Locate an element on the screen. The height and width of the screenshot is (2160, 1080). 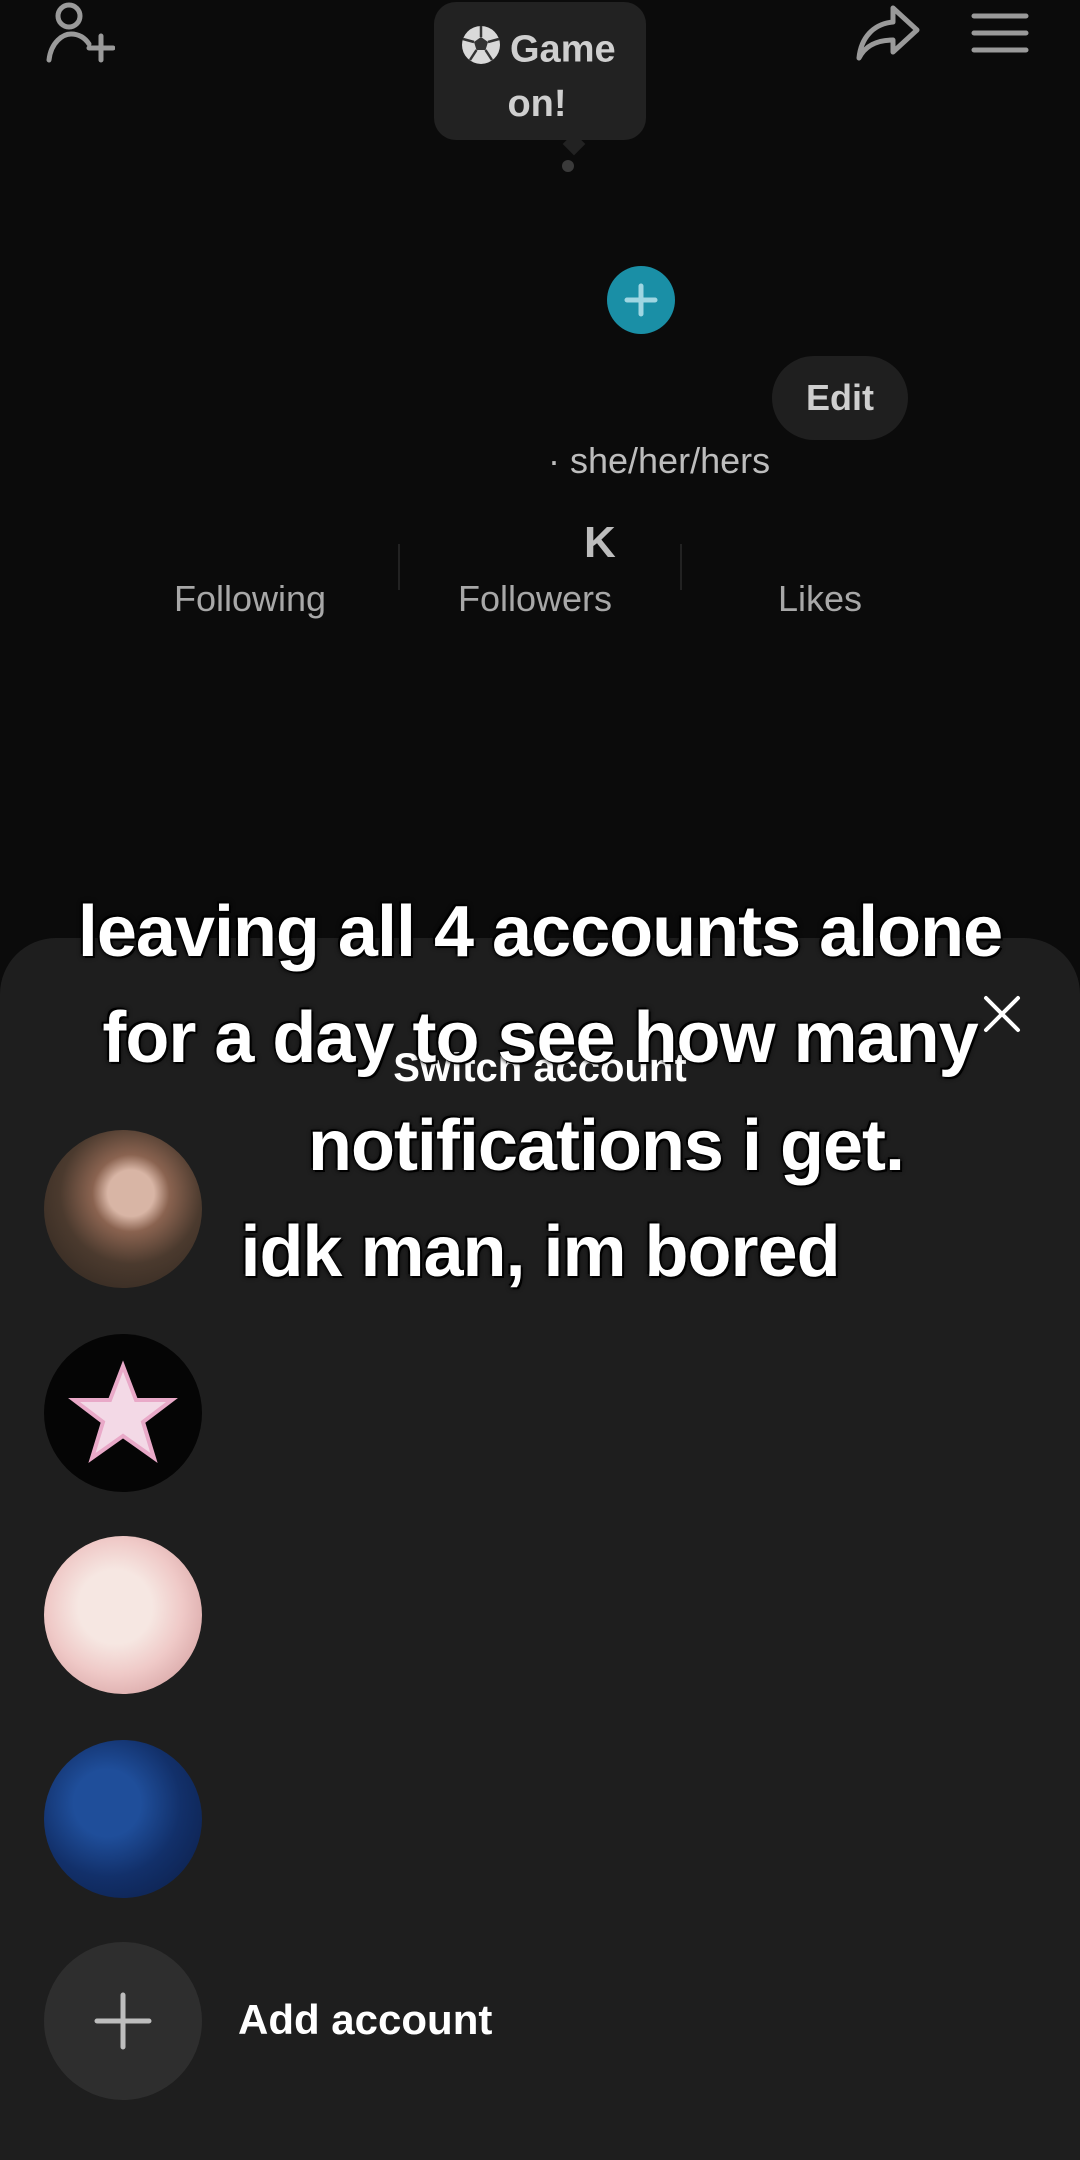
hamburger-menu-icon is located at coordinates (1000, 33).